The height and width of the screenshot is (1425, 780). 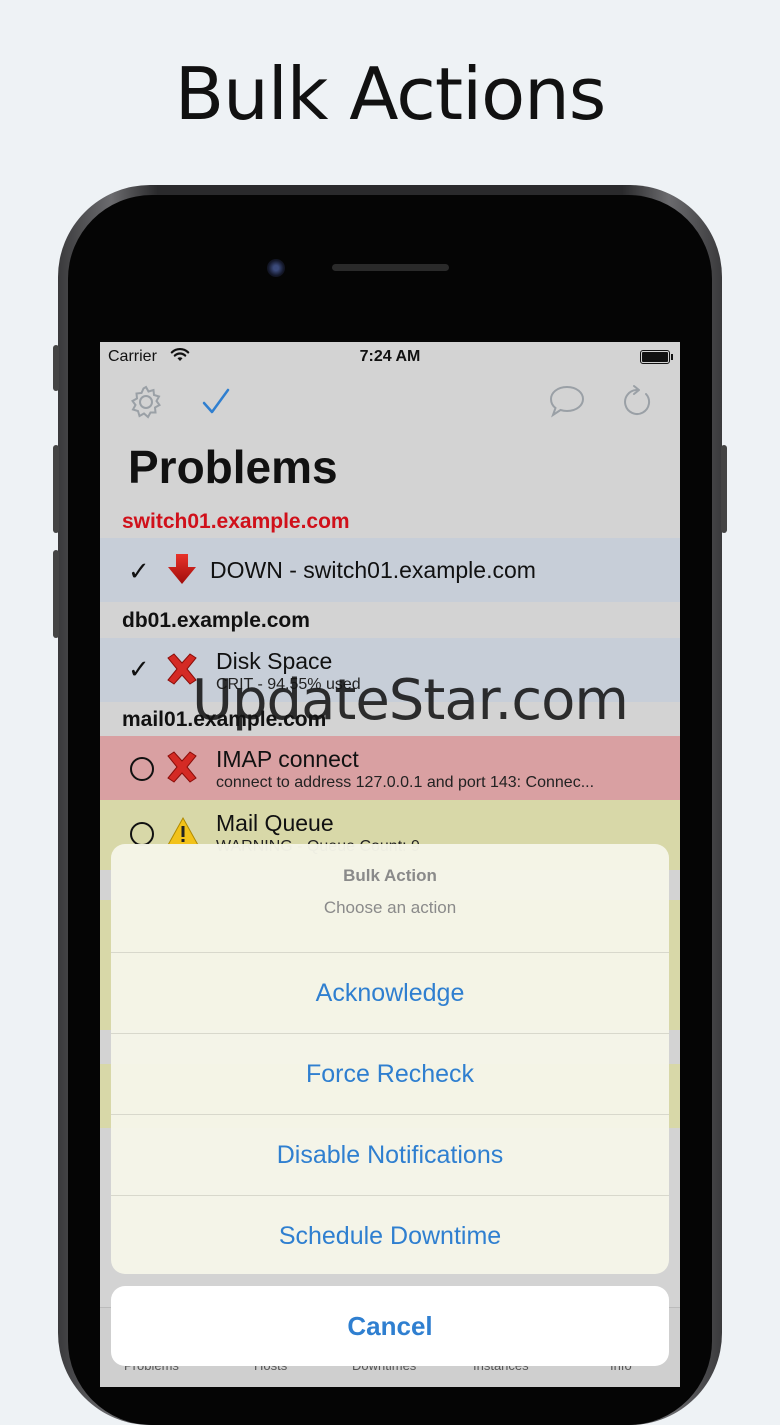 I want to click on front-camera, so click(x=276, y=268).